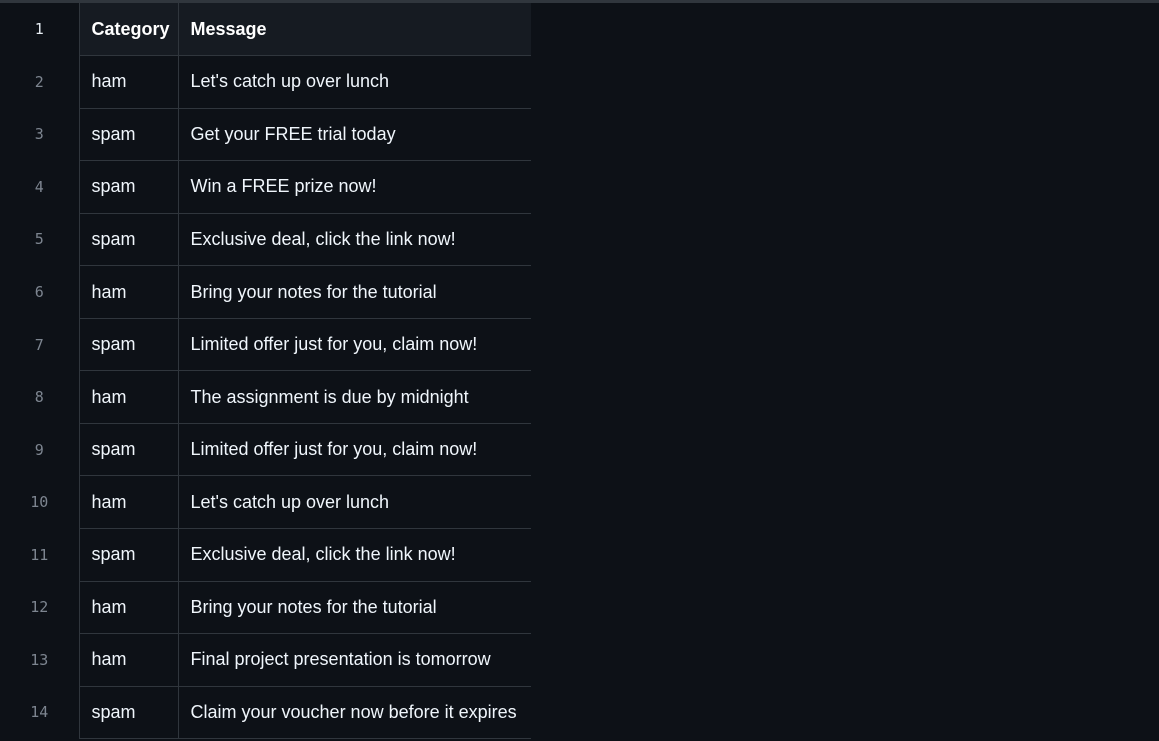  I want to click on table-row: 12 ham Bring your notes for the tutorial, so click(265, 608).